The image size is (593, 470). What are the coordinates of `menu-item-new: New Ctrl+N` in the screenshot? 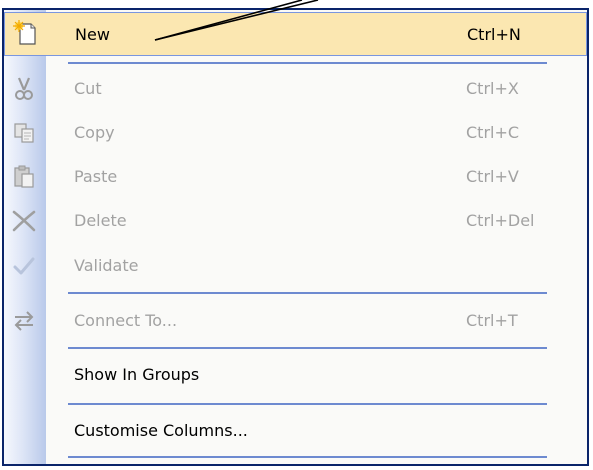 It's located at (295, 34).